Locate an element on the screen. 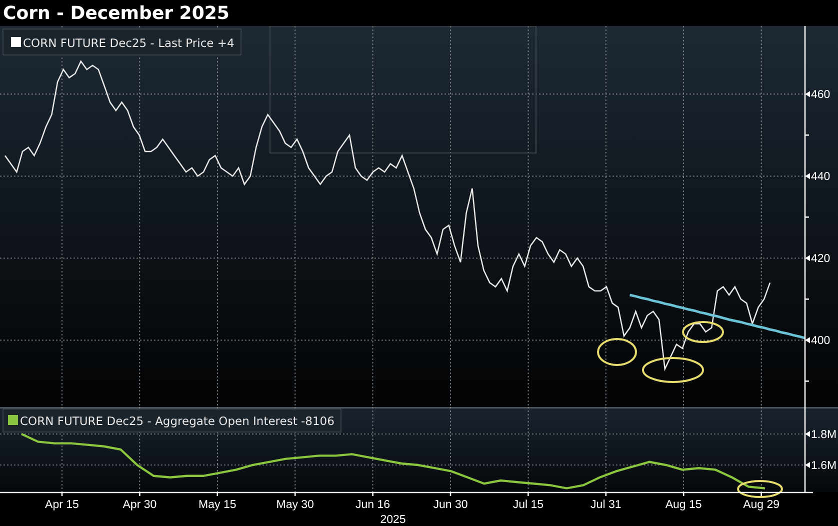  x-axis-label: 2025 is located at coordinates (393, 520).